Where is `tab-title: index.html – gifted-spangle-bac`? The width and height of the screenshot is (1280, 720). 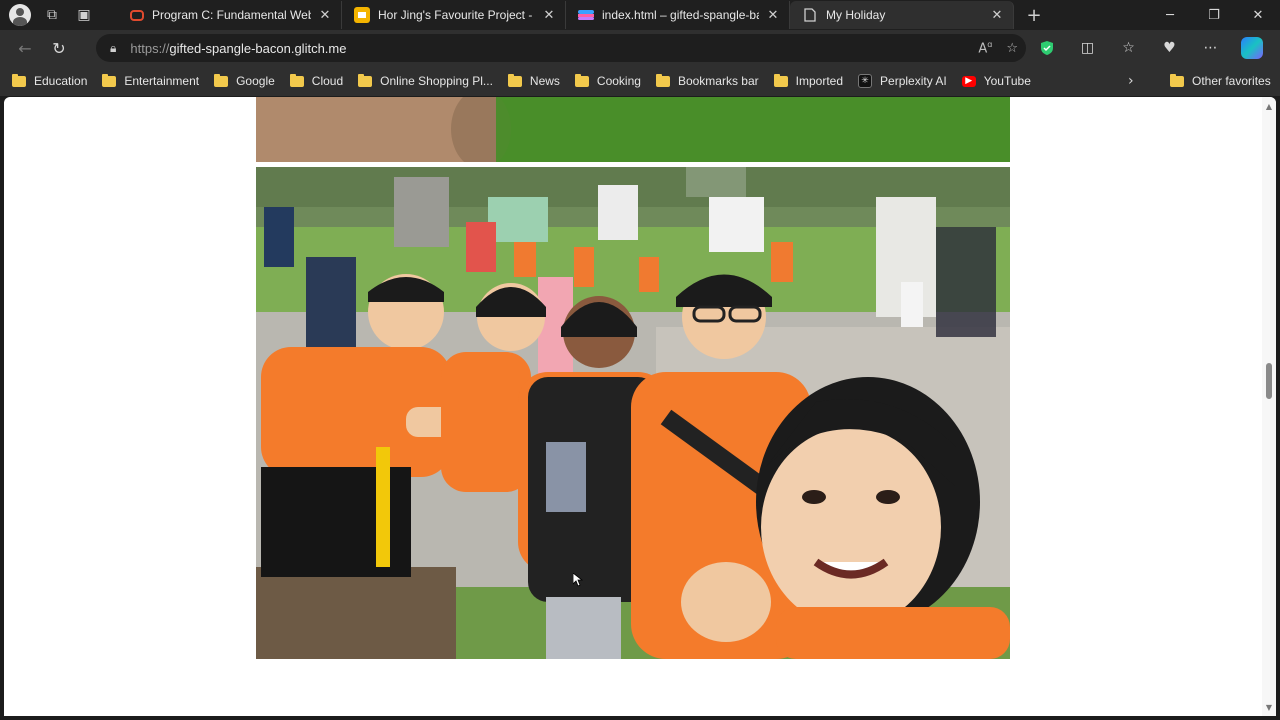
tab-title: index.html – gifted-spangle-bac is located at coordinates (680, 15).